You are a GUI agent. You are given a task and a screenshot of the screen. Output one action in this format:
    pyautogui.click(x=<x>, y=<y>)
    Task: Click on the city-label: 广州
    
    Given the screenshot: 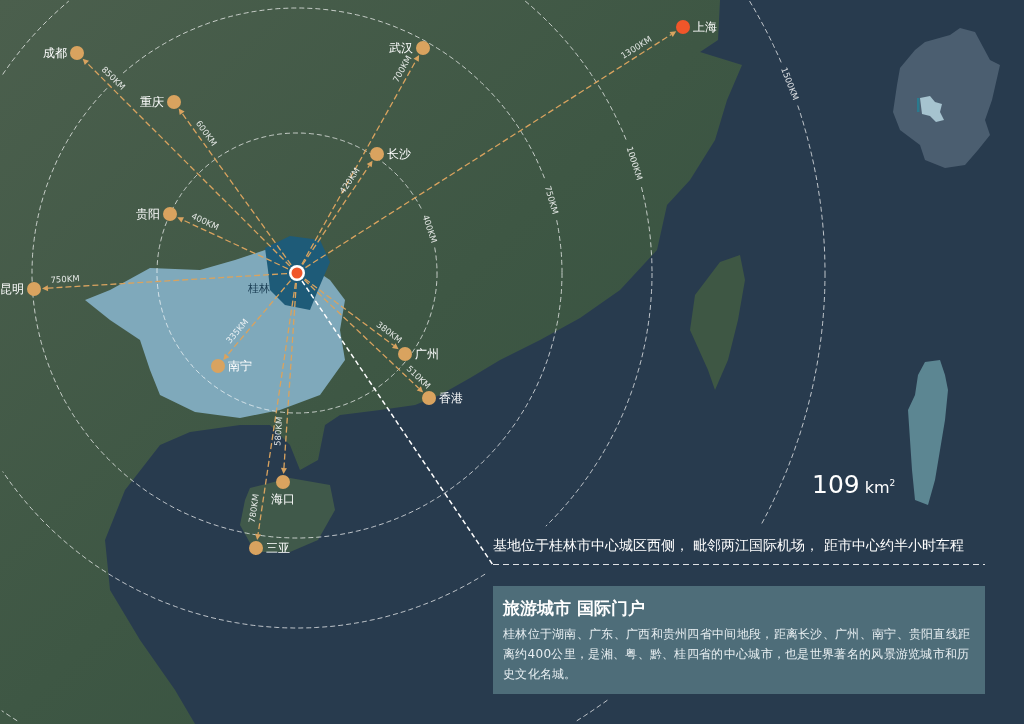 What is the action you would take?
    pyautogui.click(x=427, y=354)
    